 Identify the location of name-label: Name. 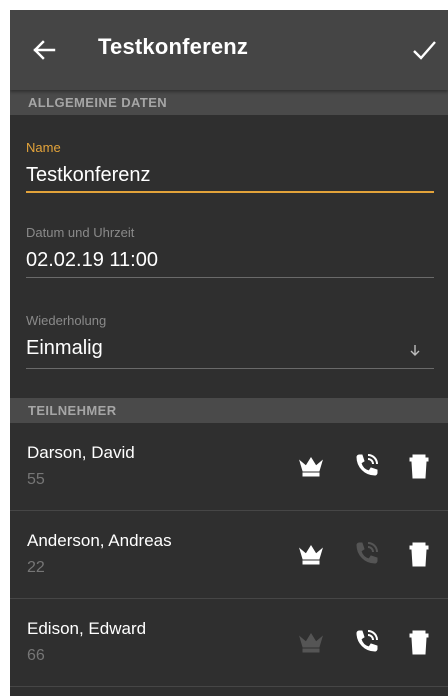
(43, 147).